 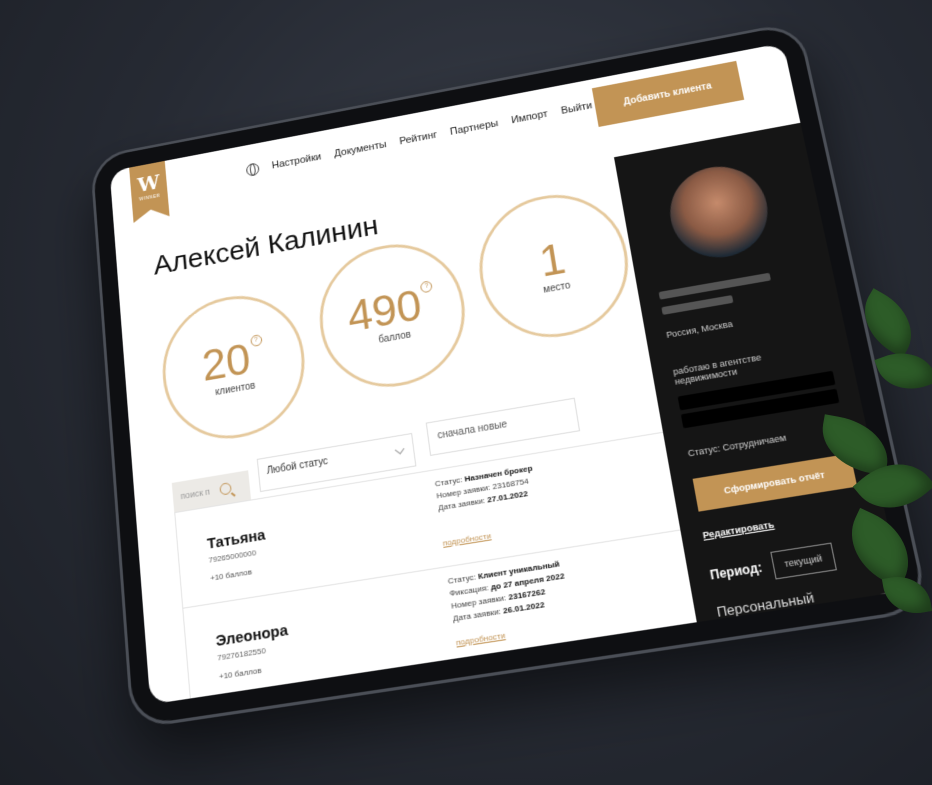 What do you see at coordinates (552, 259) in the screenshot?
I see `stat-rank-value: 1` at bounding box center [552, 259].